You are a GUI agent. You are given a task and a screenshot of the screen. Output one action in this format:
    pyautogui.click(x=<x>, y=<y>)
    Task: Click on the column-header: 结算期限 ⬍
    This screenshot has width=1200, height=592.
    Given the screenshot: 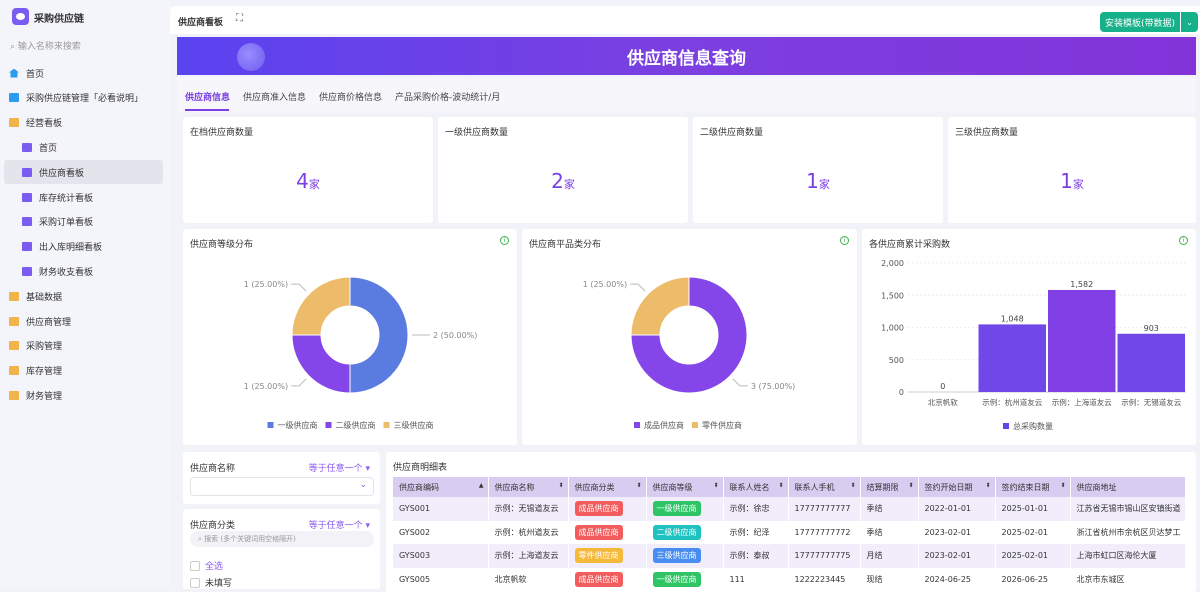 What is the action you would take?
    pyautogui.click(x=889, y=487)
    